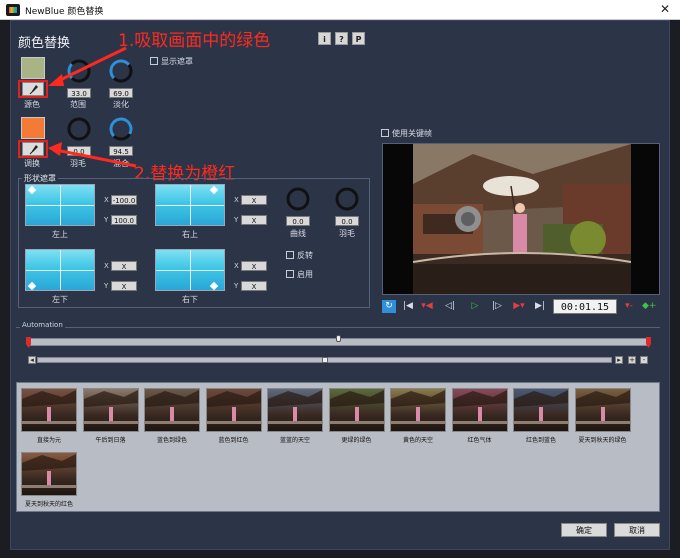  I want to click on preset-item: 蓝蓝的天空, so click(295, 417).